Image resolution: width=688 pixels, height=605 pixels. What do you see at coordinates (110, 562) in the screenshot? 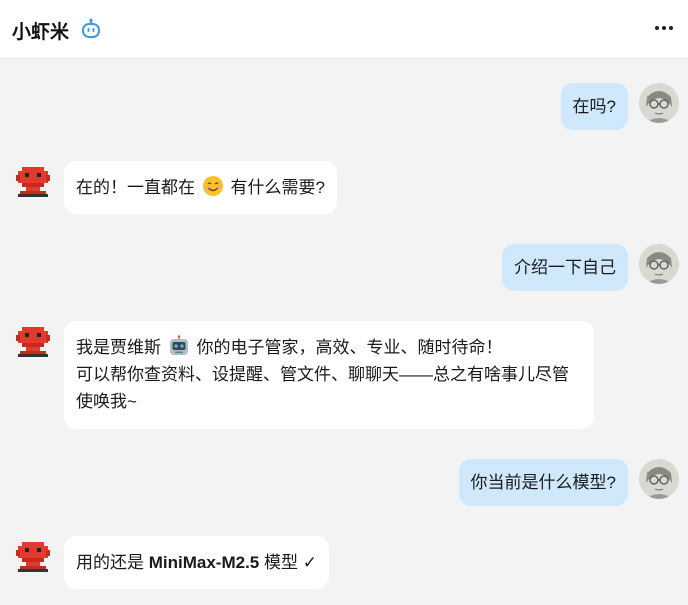
I see `message-text-part: 用的还是` at bounding box center [110, 562].